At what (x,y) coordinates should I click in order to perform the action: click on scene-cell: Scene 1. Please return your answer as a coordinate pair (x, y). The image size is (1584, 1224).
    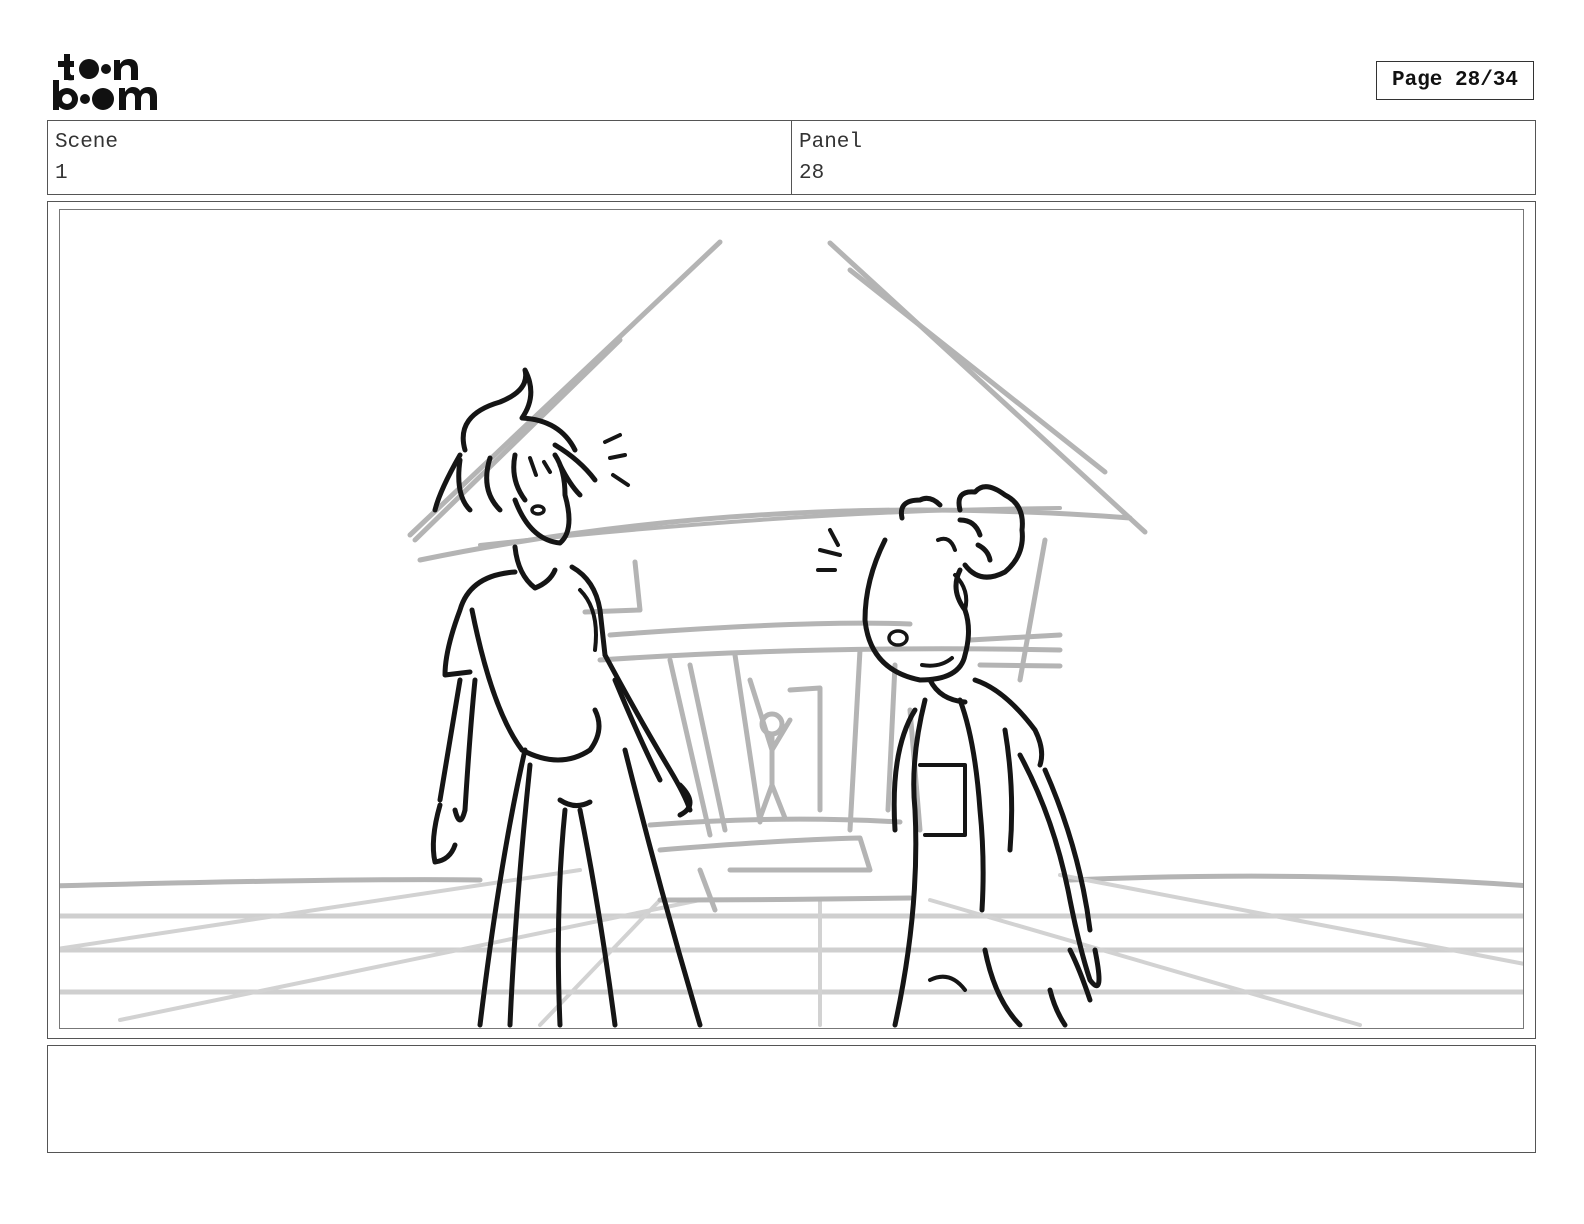
    Looking at the image, I should click on (419, 157).